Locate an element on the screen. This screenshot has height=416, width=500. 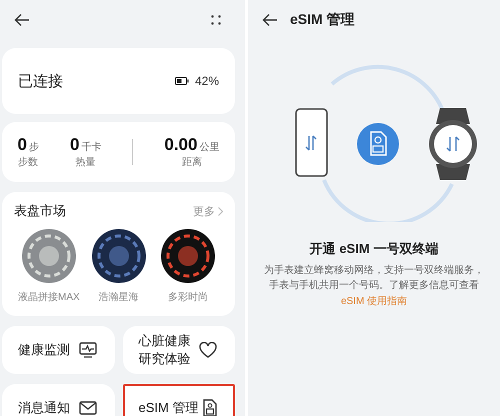
feature-tile: 心脏健康 研究体验 is located at coordinates (178, 350).